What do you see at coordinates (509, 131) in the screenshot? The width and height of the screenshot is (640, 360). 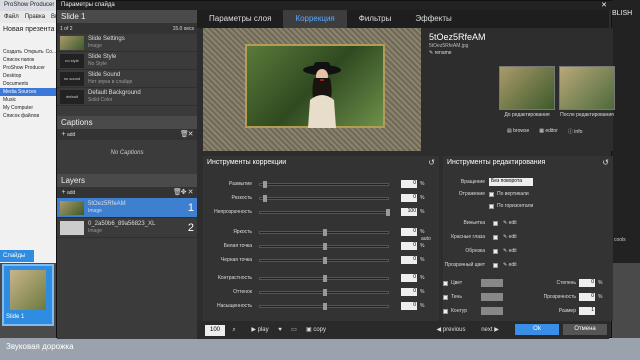 I see `browse-icon: ▤` at bounding box center [509, 131].